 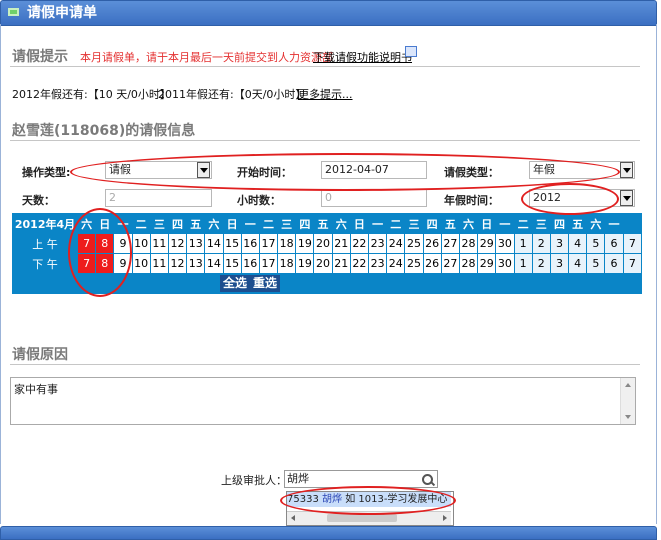 What do you see at coordinates (235, 283) in the screenshot?
I see `select-all-button: 全选` at bounding box center [235, 283].